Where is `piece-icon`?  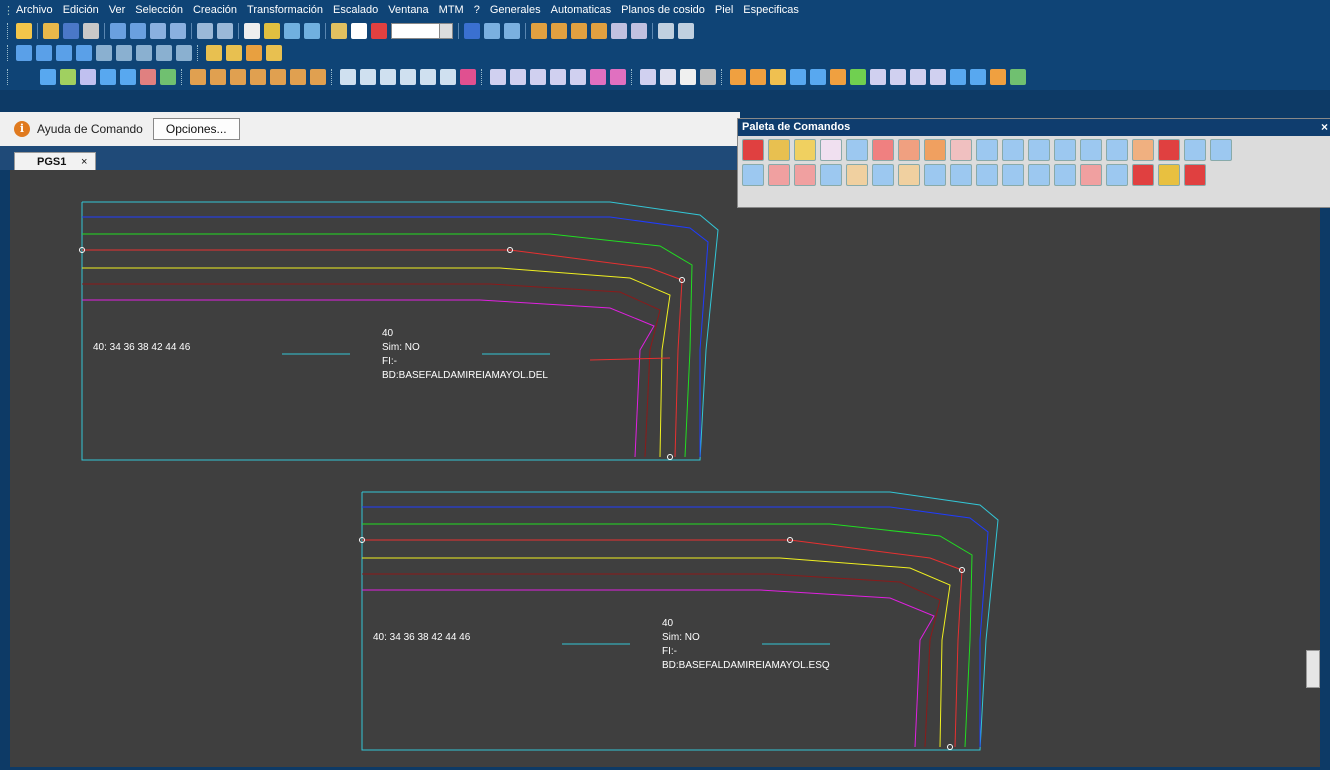 piece-icon is located at coordinates (48, 77).